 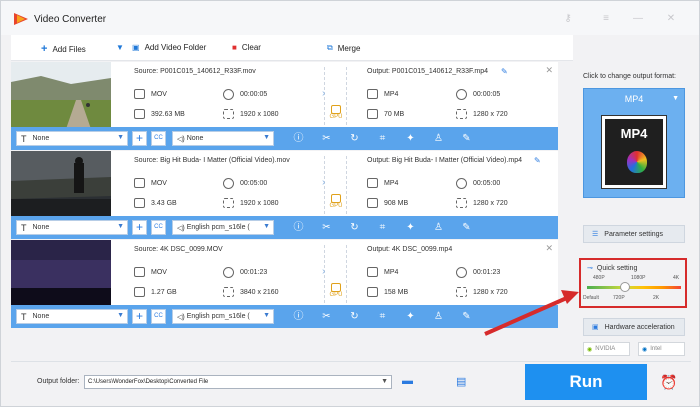 I want to click on open-output-folder-icon: ▤, so click(x=463, y=381).